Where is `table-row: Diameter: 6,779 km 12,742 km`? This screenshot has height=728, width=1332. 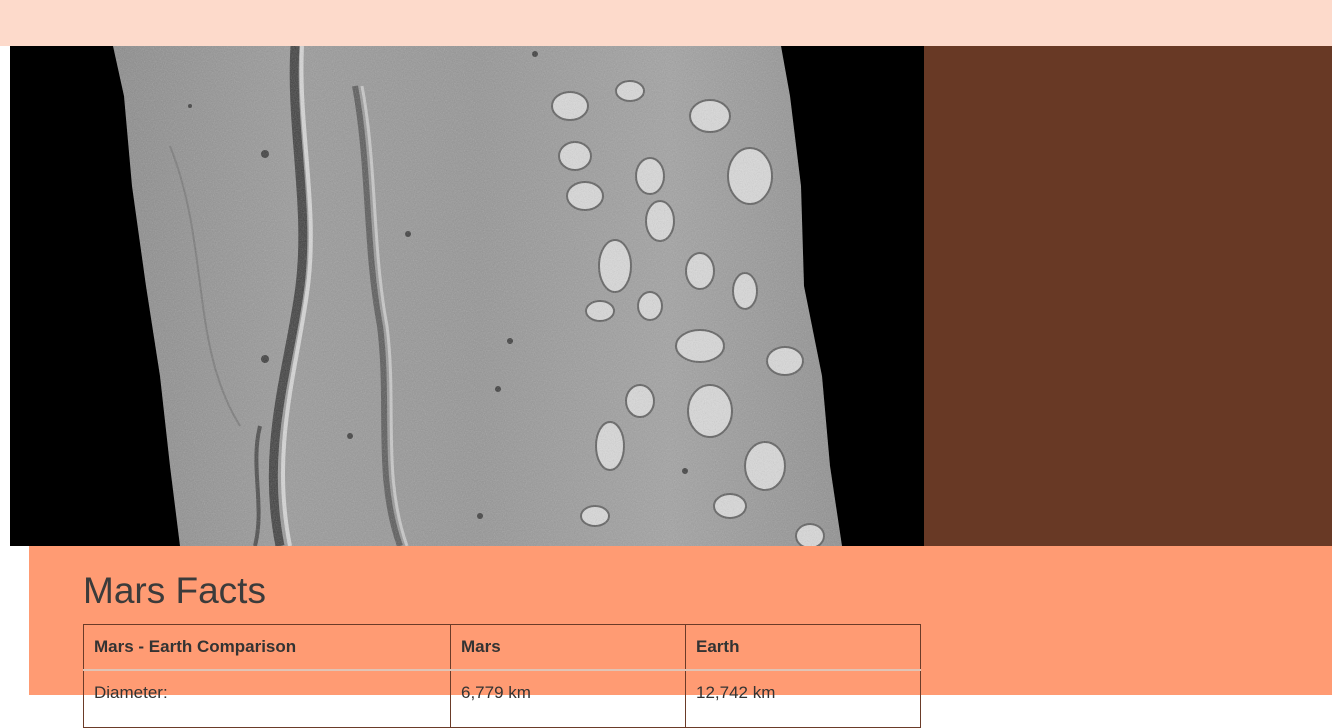
table-row: Diameter: 6,779 km 12,742 km is located at coordinates (502, 698).